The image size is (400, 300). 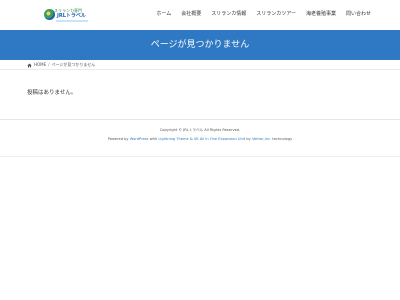 I want to click on page-bottom-divider, so click(x=200, y=156).